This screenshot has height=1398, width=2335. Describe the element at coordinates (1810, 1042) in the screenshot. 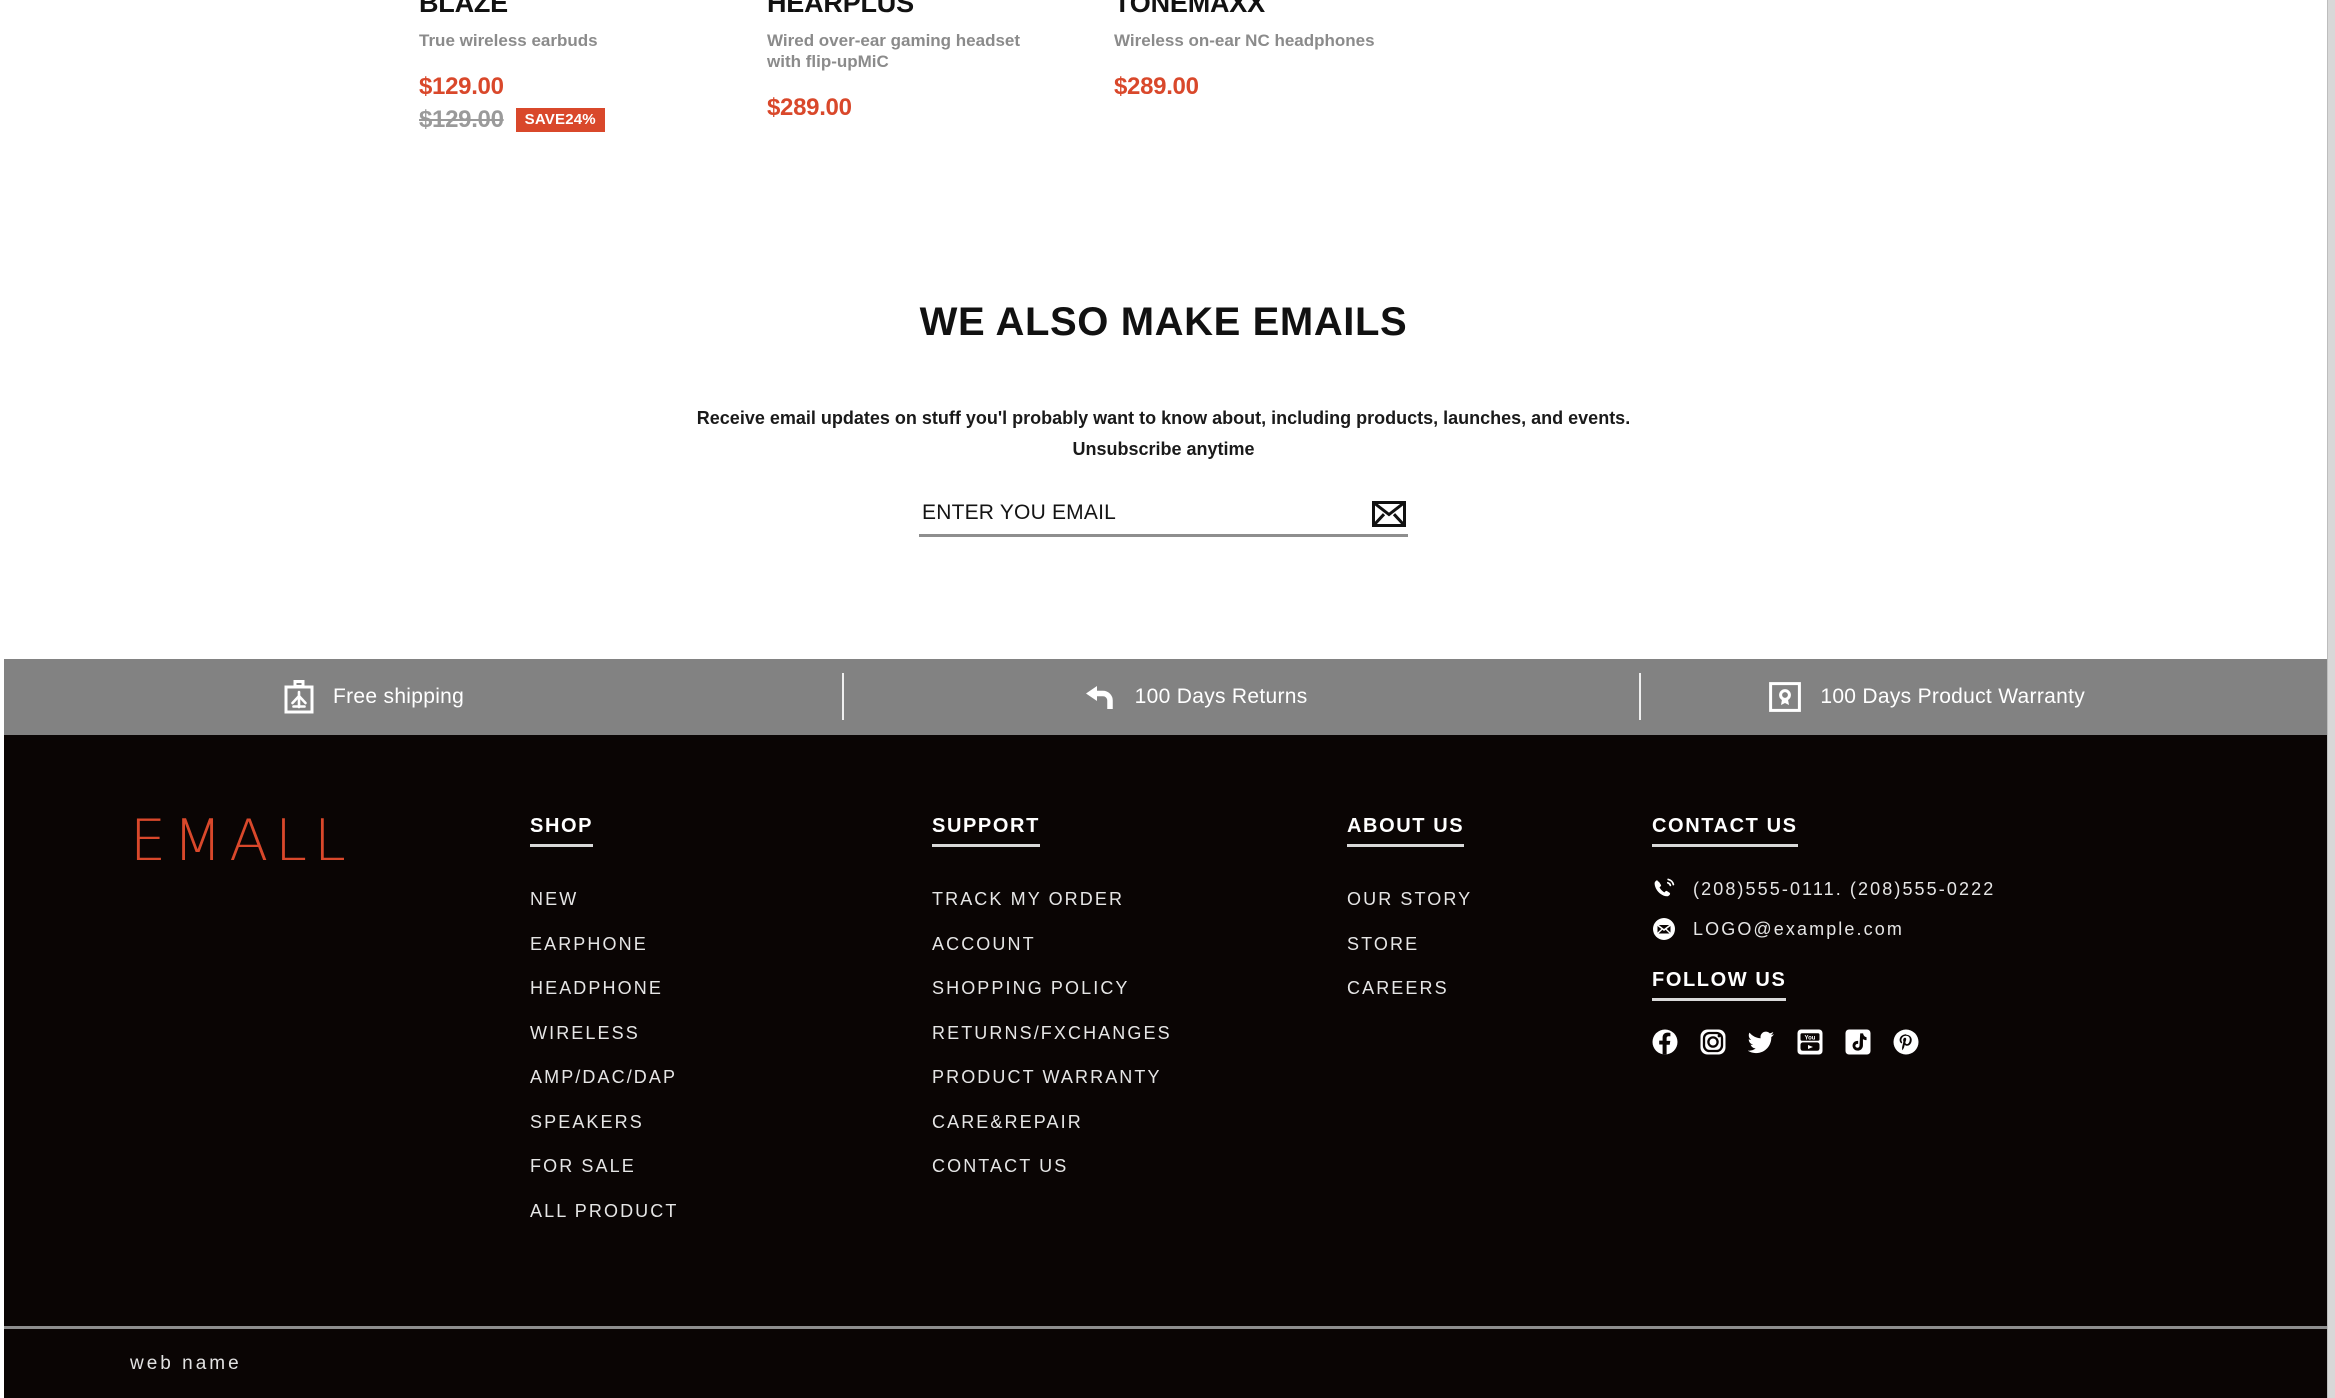

I see `youtube-icon: You` at that location.